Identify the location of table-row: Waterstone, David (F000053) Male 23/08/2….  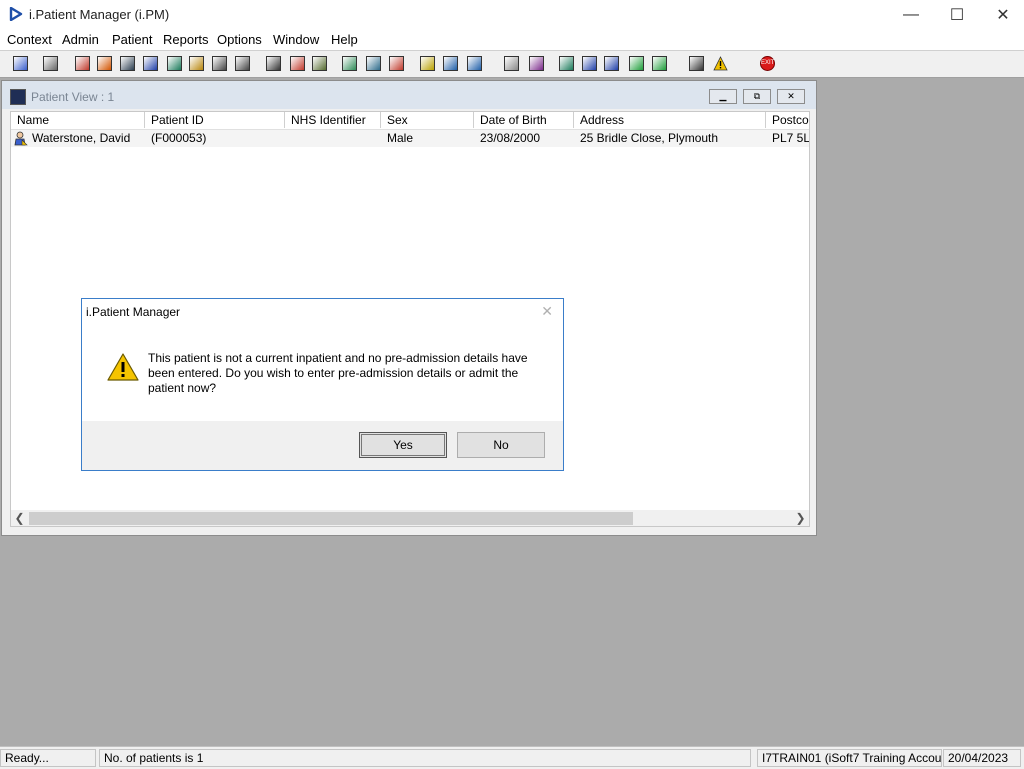
(410, 138).